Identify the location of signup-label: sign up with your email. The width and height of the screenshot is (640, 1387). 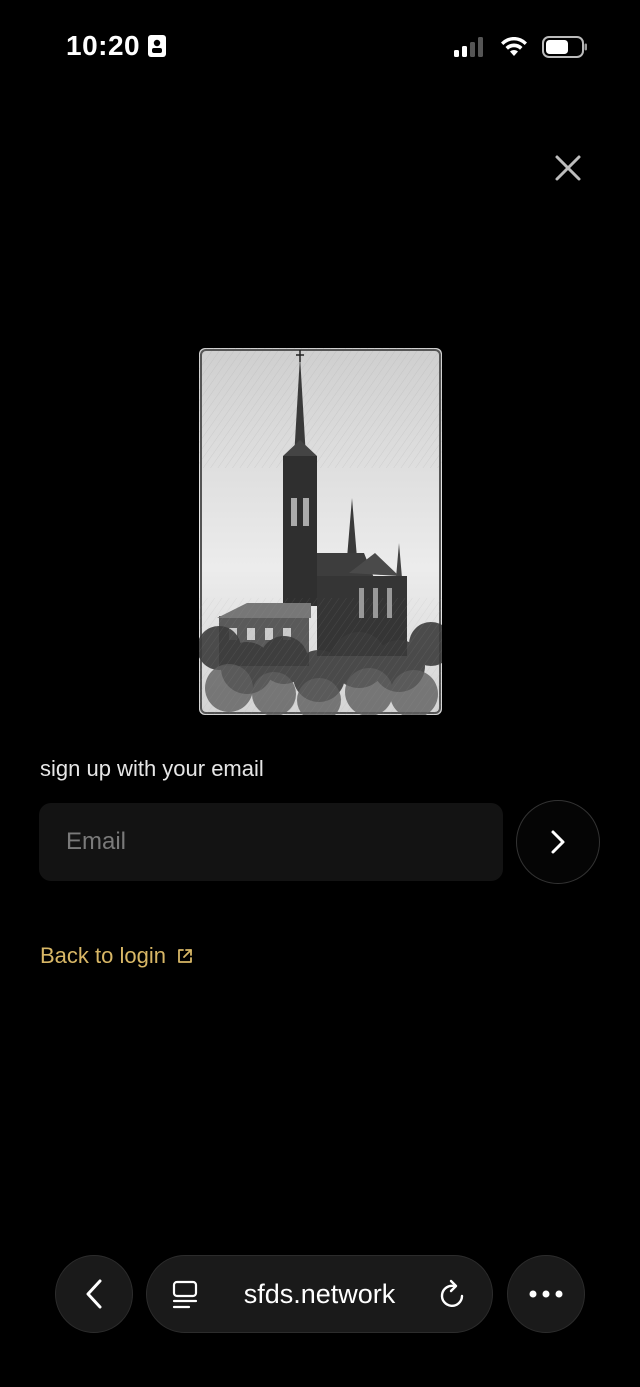
(152, 768).